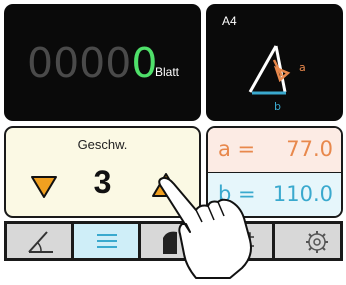 The image size is (346, 285). What do you see at coordinates (237, 149) in the screenshot?
I see `dimension-a-label: a =` at bounding box center [237, 149].